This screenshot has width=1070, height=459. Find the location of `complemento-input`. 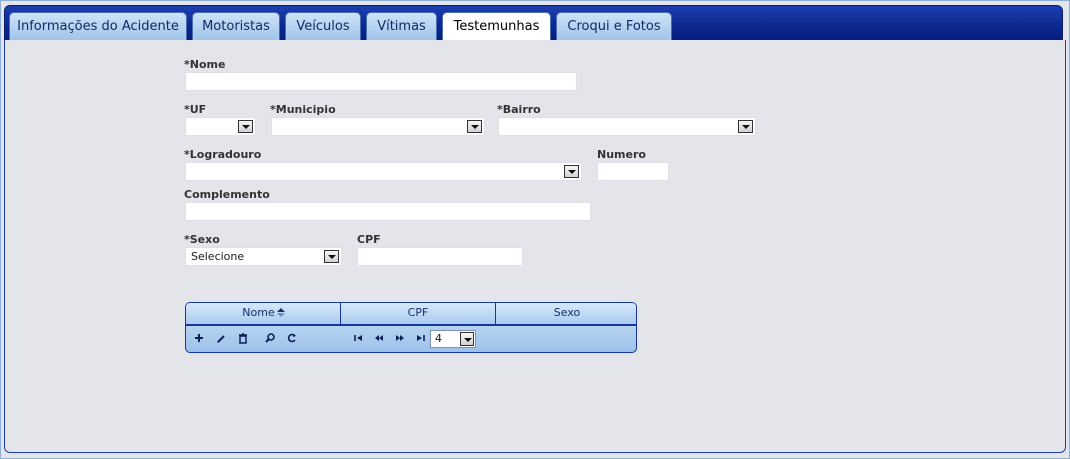

complemento-input is located at coordinates (388, 211).